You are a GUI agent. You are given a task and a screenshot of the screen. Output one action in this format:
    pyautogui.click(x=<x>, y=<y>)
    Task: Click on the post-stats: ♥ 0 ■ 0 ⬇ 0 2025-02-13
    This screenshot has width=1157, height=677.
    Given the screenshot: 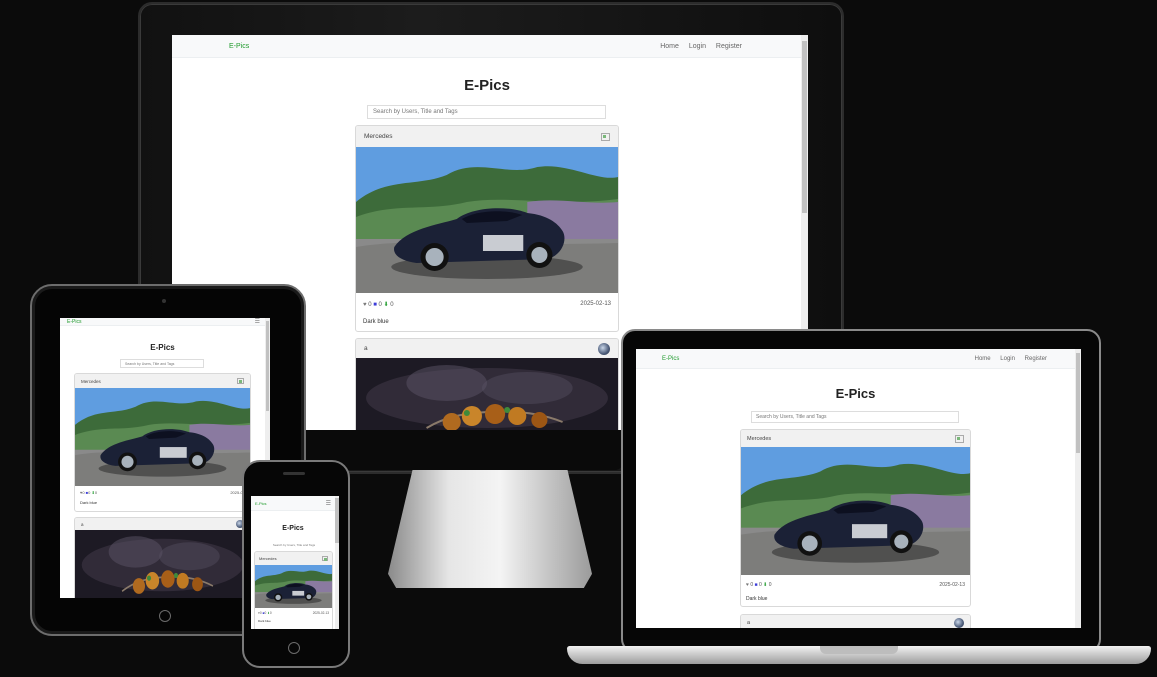 What is the action you would take?
    pyautogui.click(x=487, y=304)
    